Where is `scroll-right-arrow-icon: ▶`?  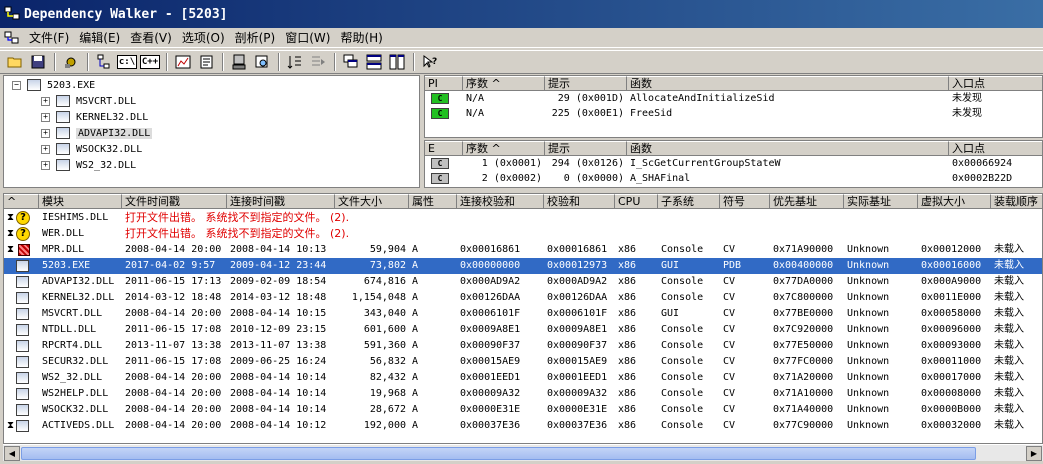 scroll-right-arrow-icon: ▶ is located at coordinates (1034, 453).